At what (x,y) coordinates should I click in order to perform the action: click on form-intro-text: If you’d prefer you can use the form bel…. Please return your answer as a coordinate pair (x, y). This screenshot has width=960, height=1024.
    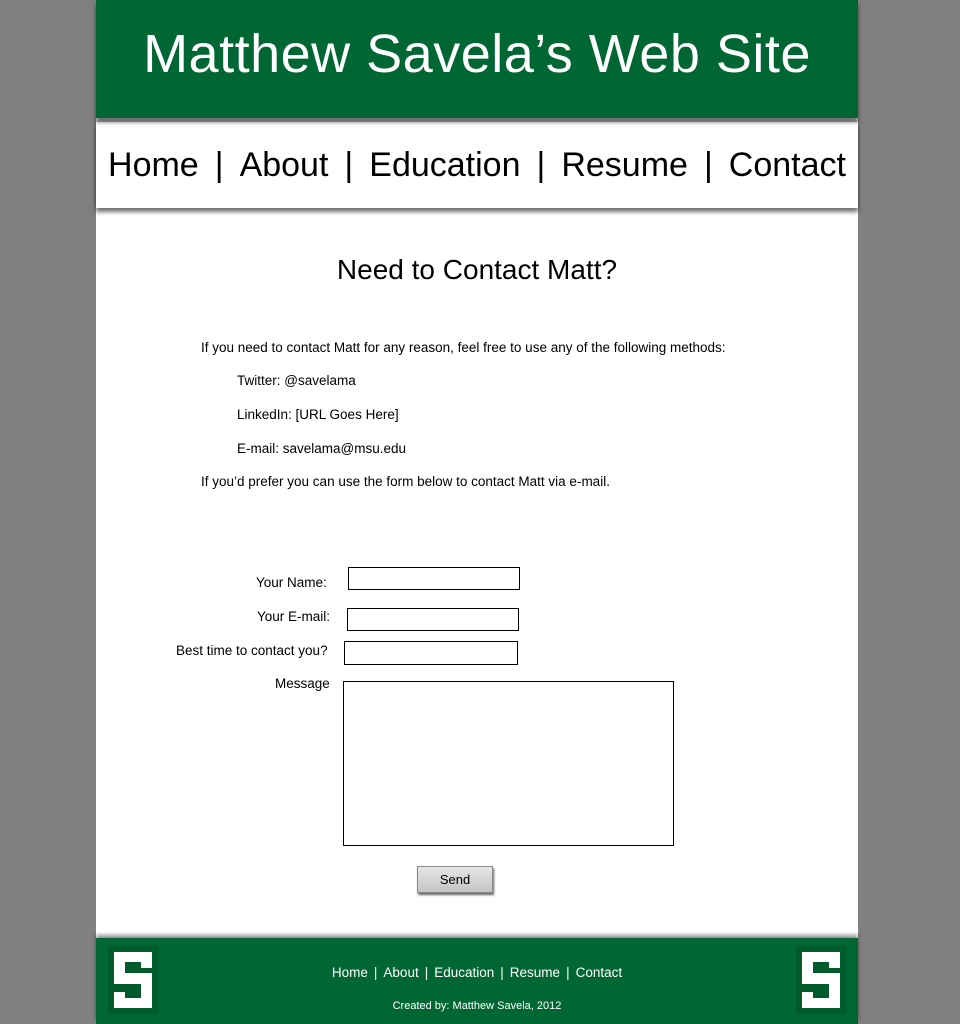
    Looking at the image, I should click on (405, 481).